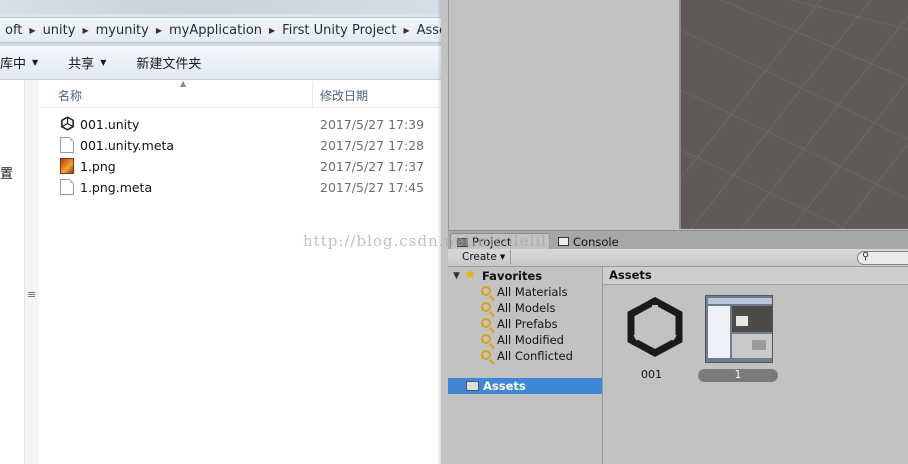 The height and width of the screenshot is (464, 908). Describe the element at coordinates (372, 124) in the screenshot. I see `file-date: 2017/5/27 17:39` at that location.